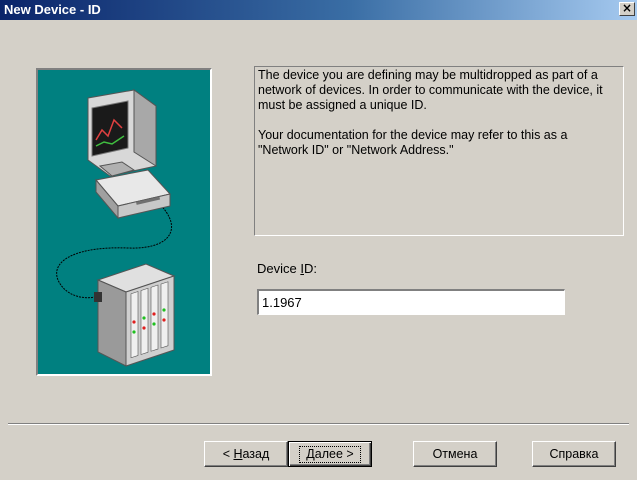  What do you see at coordinates (455, 454) in the screenshot?
I see `cancel-button: Отмена` at bounding box center [455, 454].